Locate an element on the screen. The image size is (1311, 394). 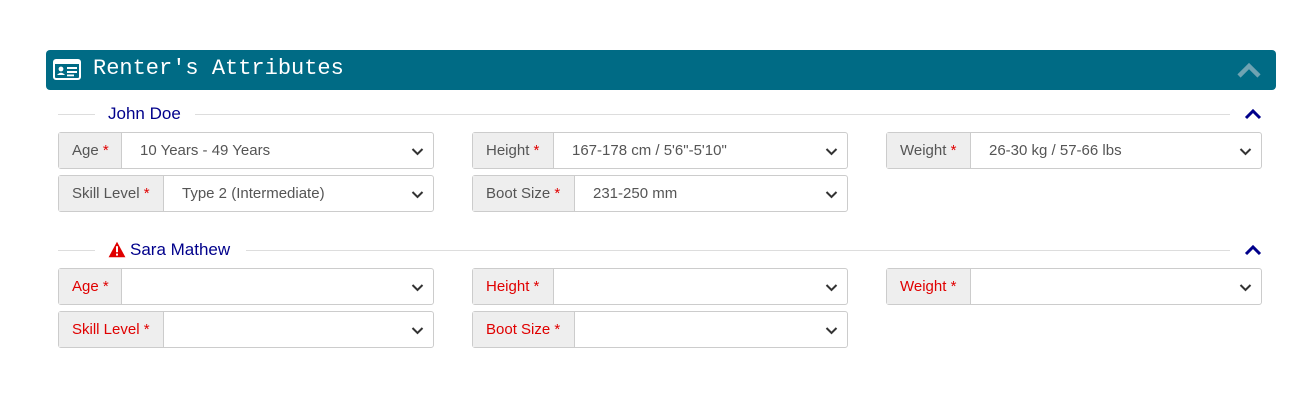
panel-header: Renter's Attributes is located at coordinates (661, 70).